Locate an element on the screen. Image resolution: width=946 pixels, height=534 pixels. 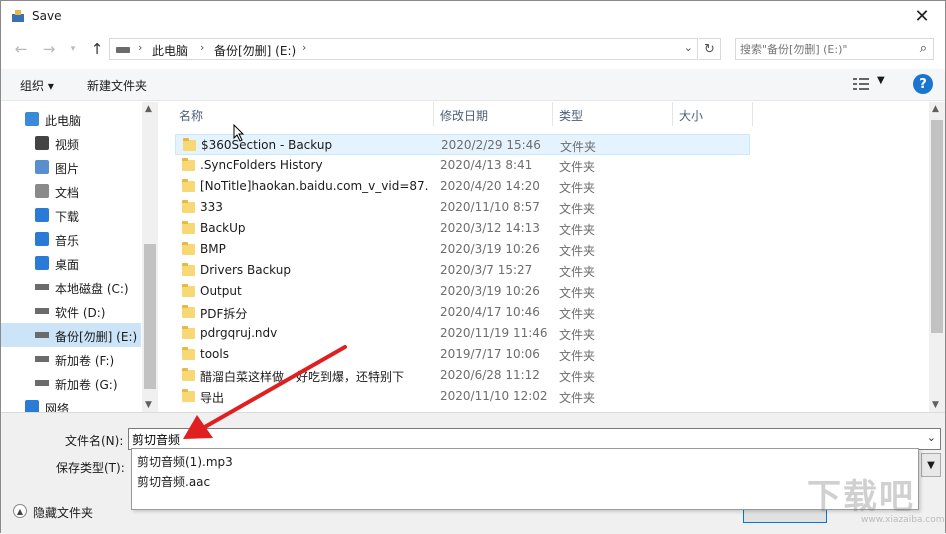
sidebar-item: 新加卷 (F:) is located at coordinates (71, 359).